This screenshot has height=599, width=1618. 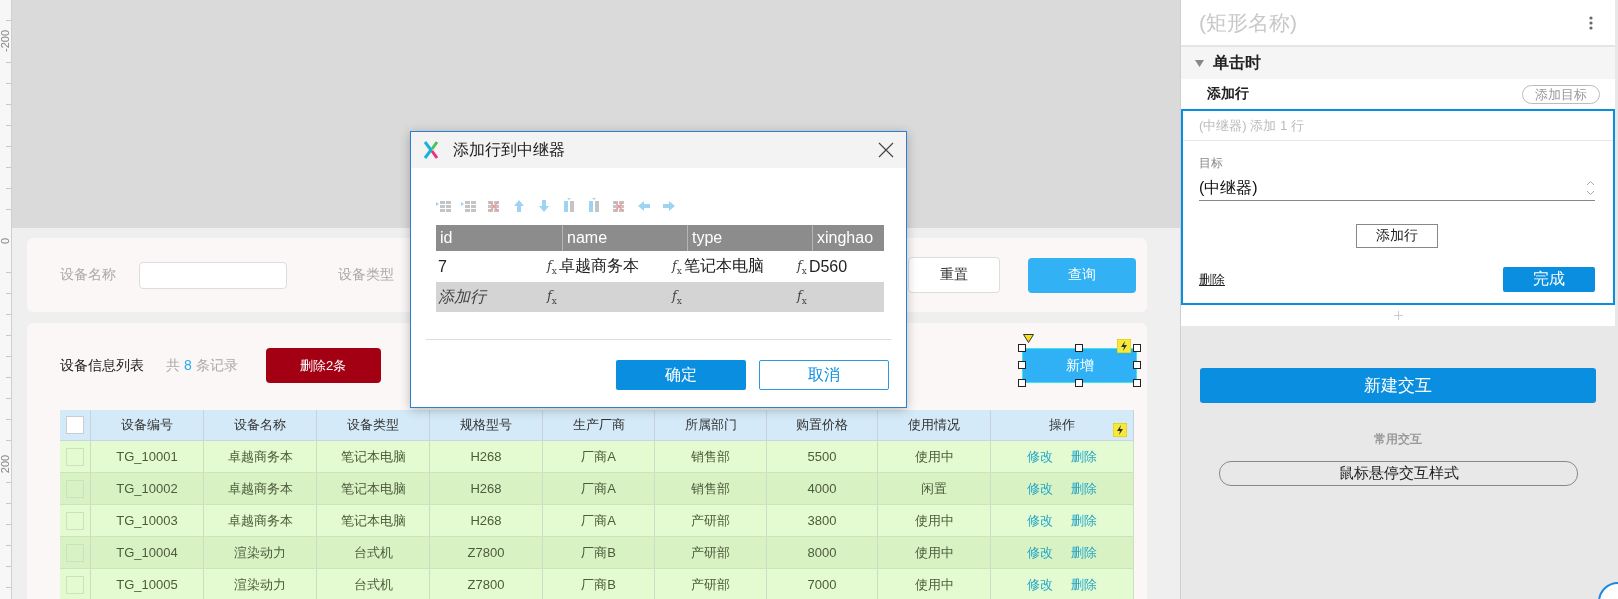 I want to click on cancel-button: 取消, so click(x=824, y=375).